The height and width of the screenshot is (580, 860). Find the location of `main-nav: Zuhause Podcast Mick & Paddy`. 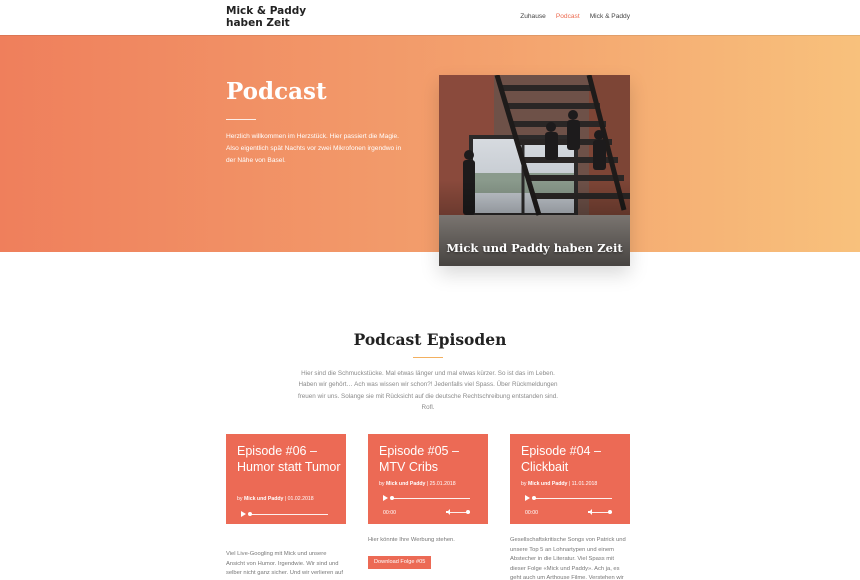

main-nav: Zuhause Podcast Mick & Paddy is located at coordinates (575, 16).